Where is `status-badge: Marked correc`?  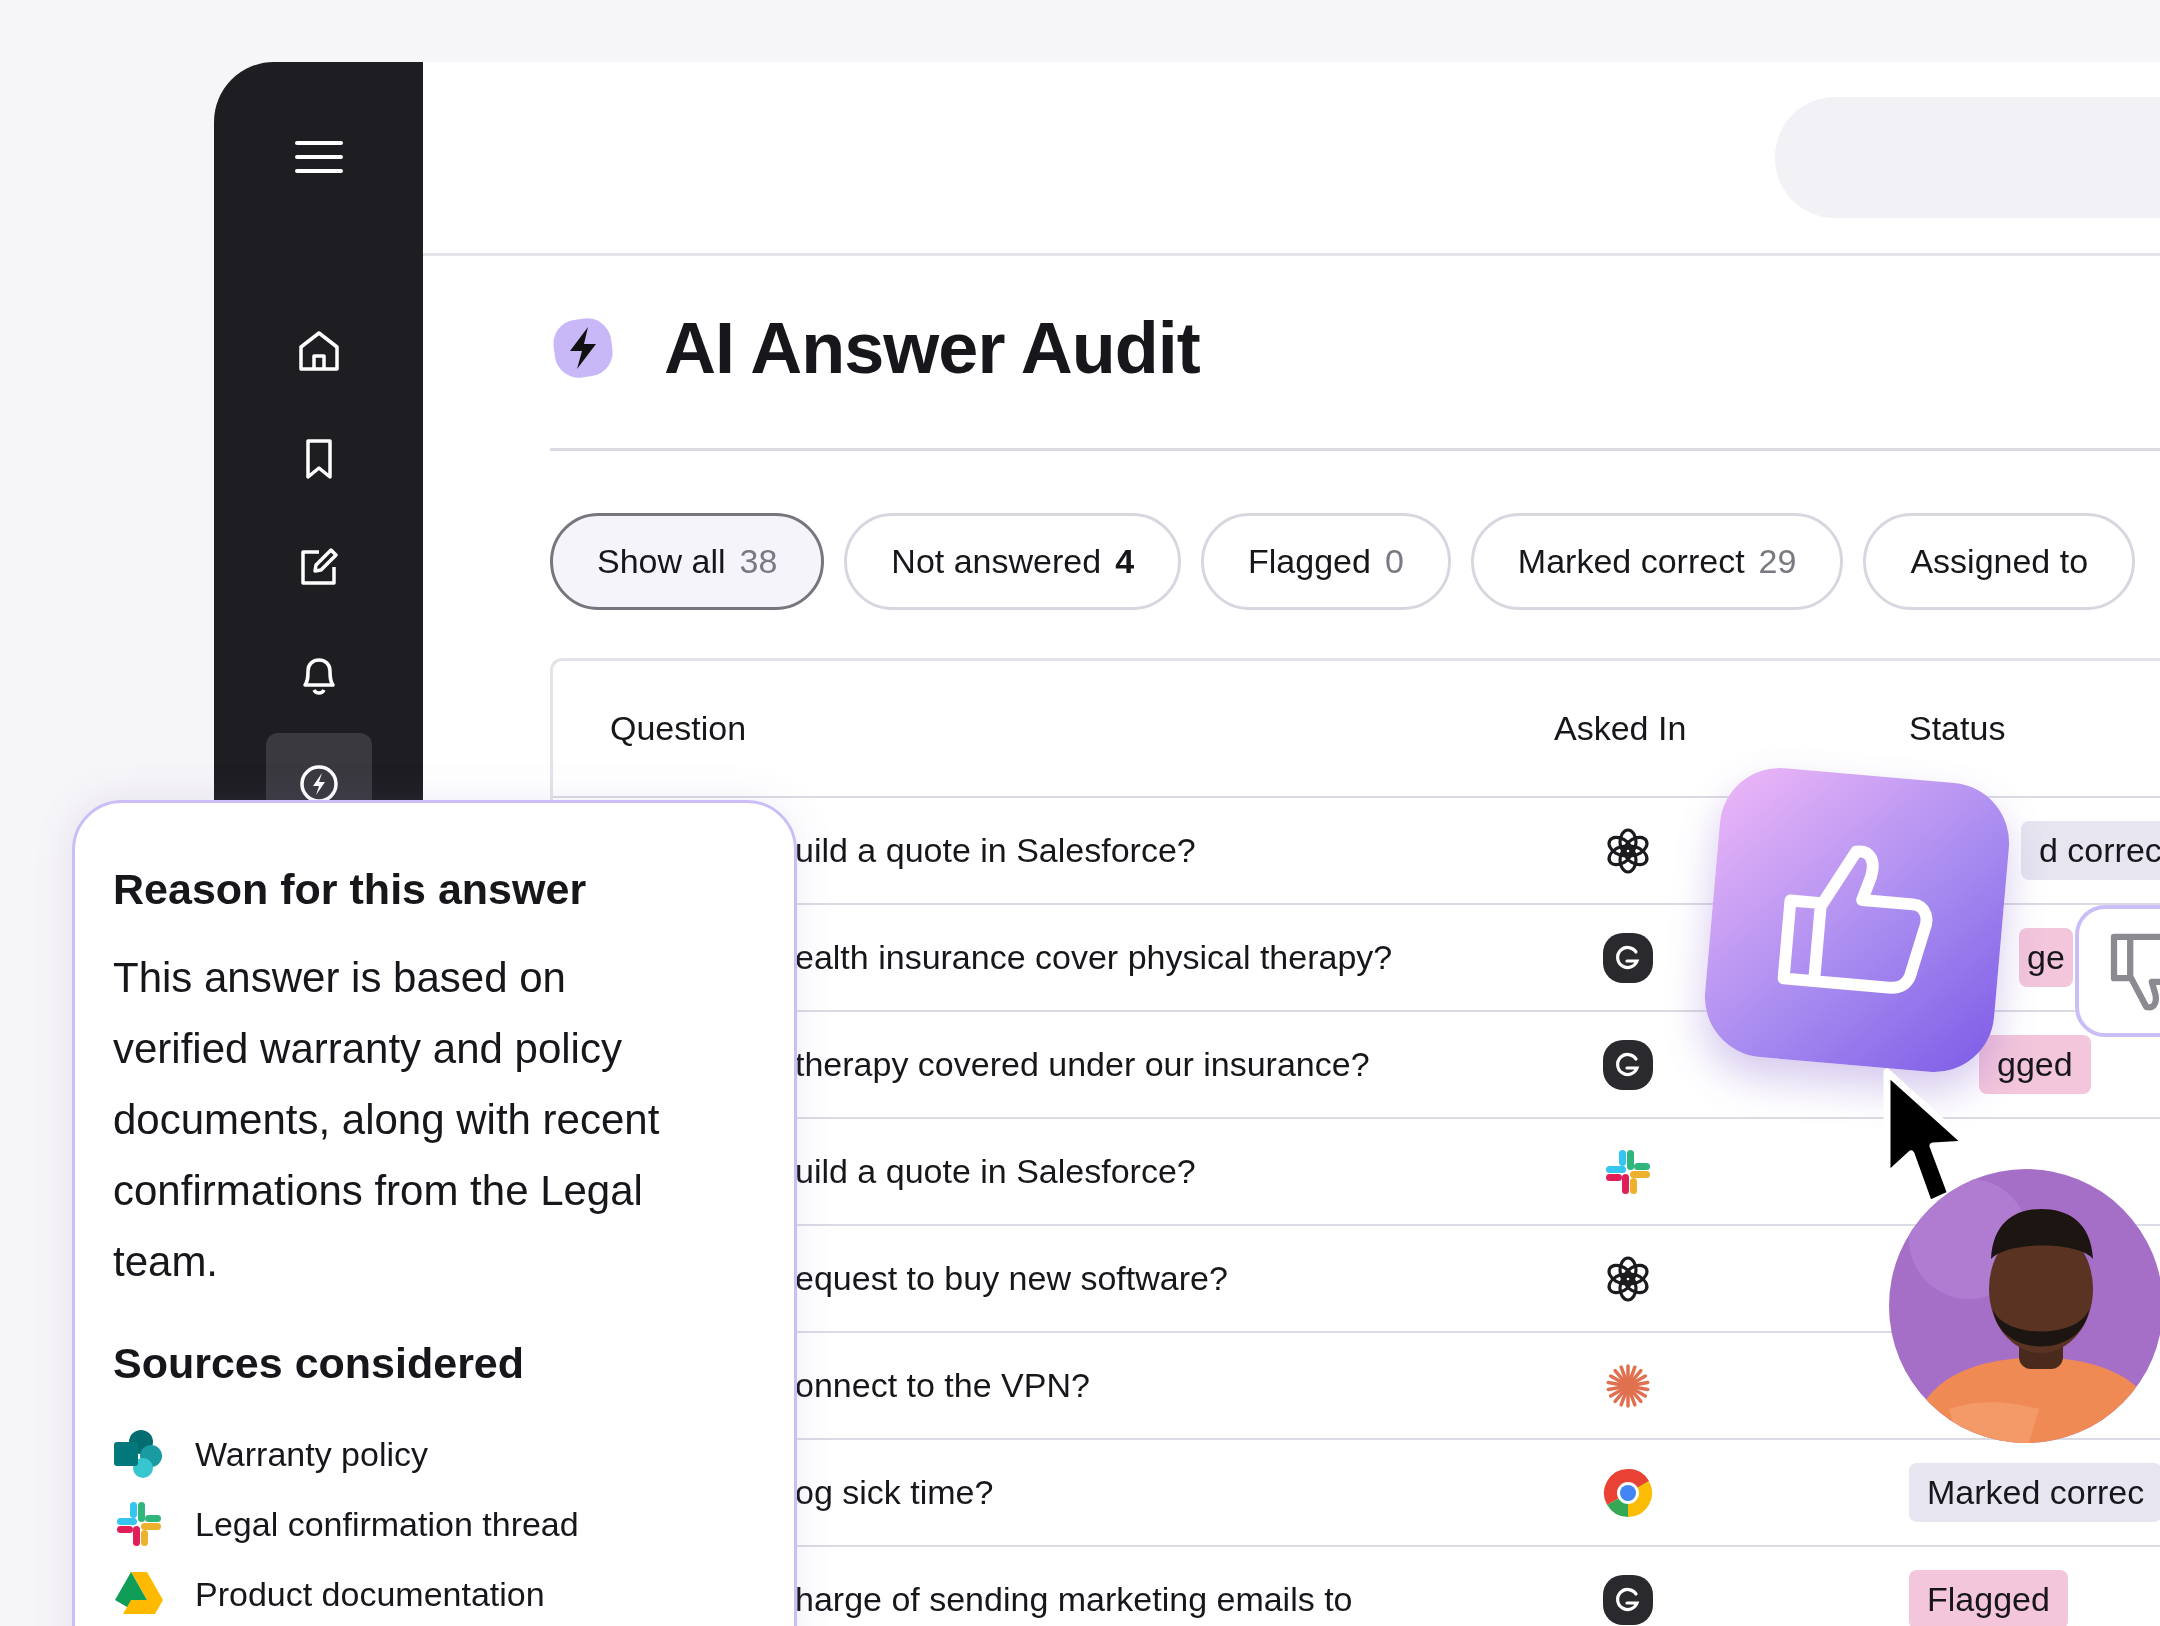
status-badge: Marked correc is located at coordinates (2034, 1492).